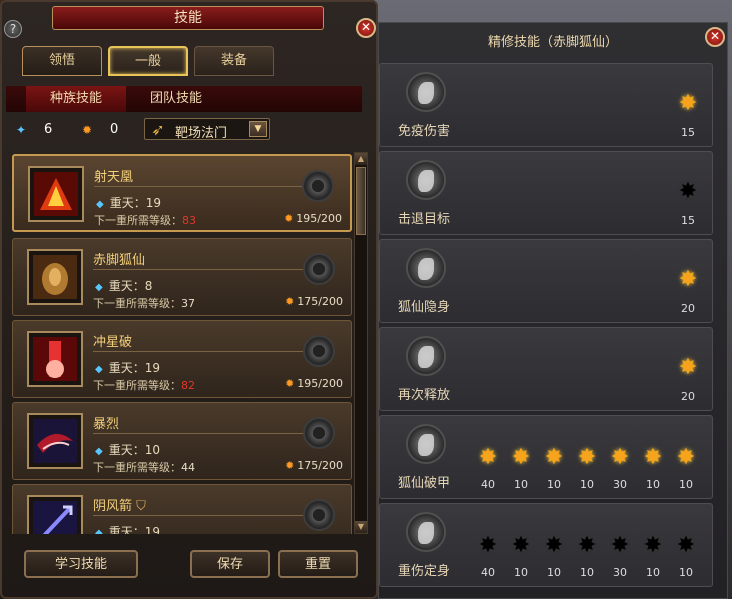 This screenshot has width=732, height=599. Describe the element at coordinates (318, 564) in the screenshot. I see `reset-button: 重置` at that location.